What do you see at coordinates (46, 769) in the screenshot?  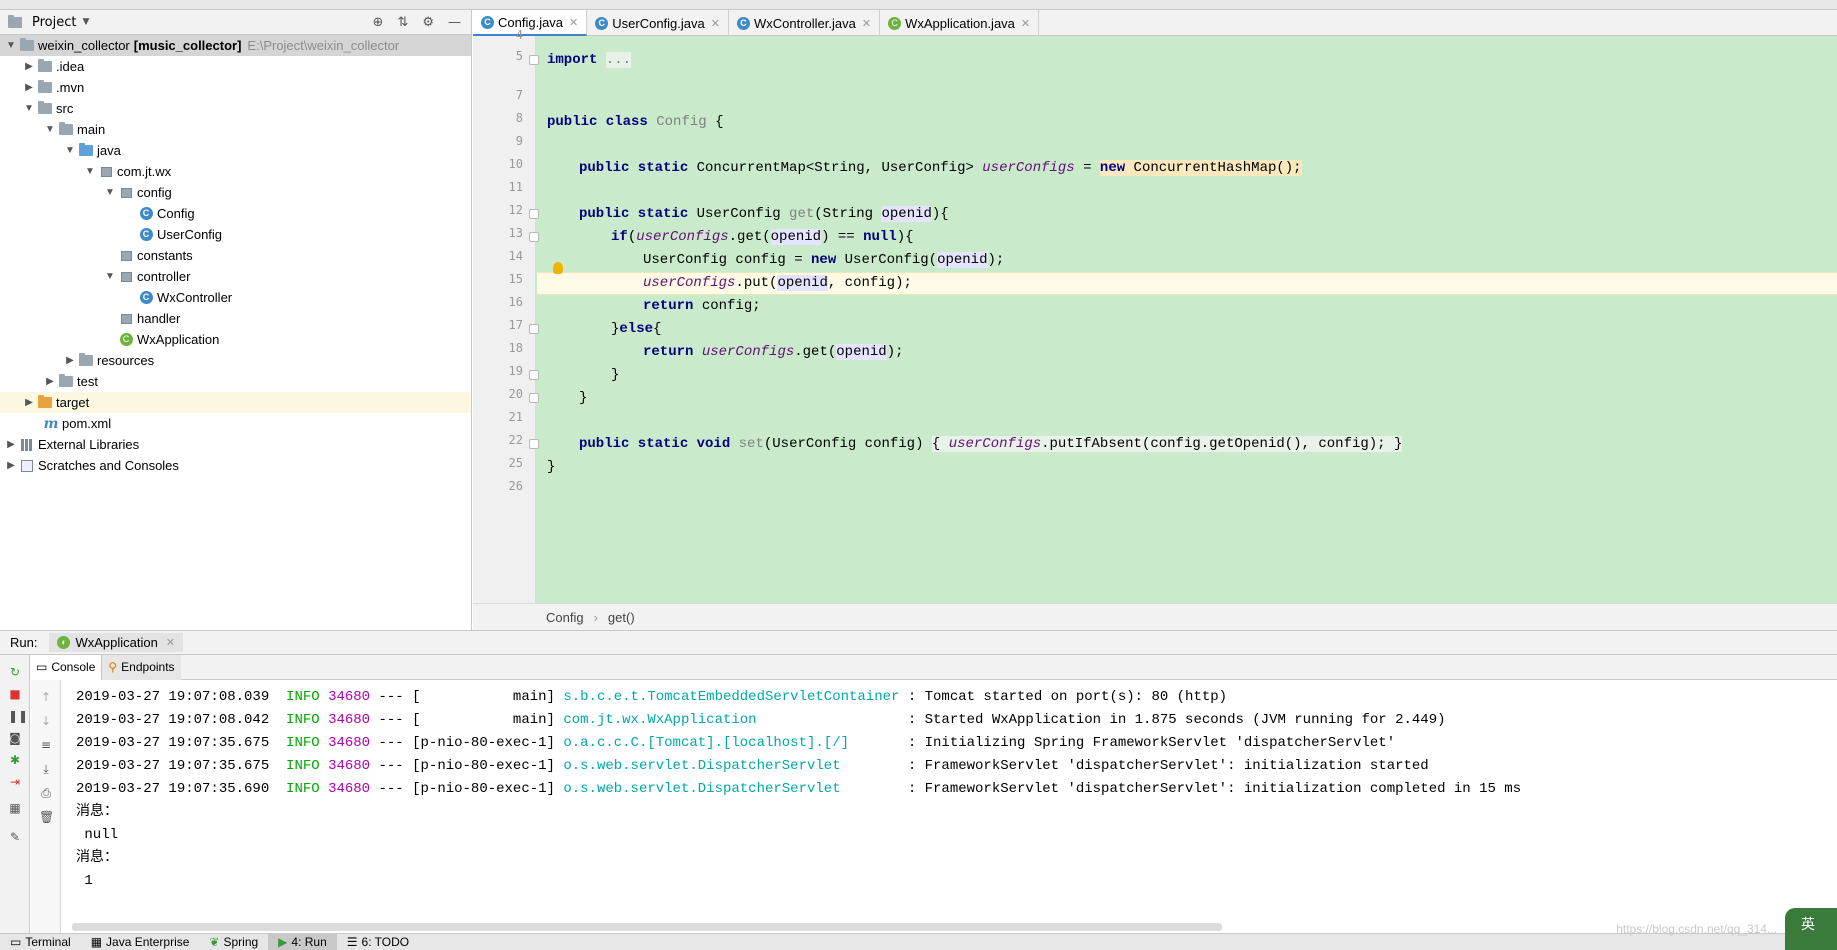 I see `scroll-to-end-icon: ⤓` at bounding box center [46, 769].